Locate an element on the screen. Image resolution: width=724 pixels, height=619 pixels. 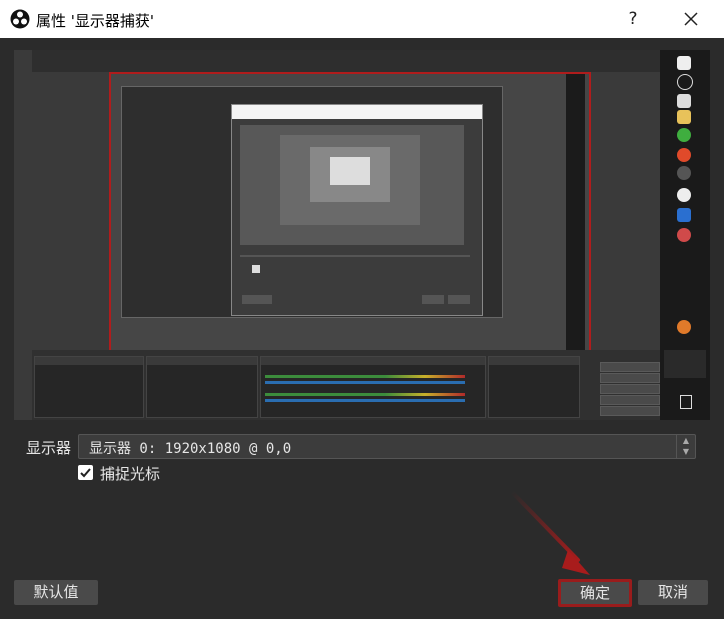
window-title: 属性 '显示器捕获' is located at coordinates (95, 21).